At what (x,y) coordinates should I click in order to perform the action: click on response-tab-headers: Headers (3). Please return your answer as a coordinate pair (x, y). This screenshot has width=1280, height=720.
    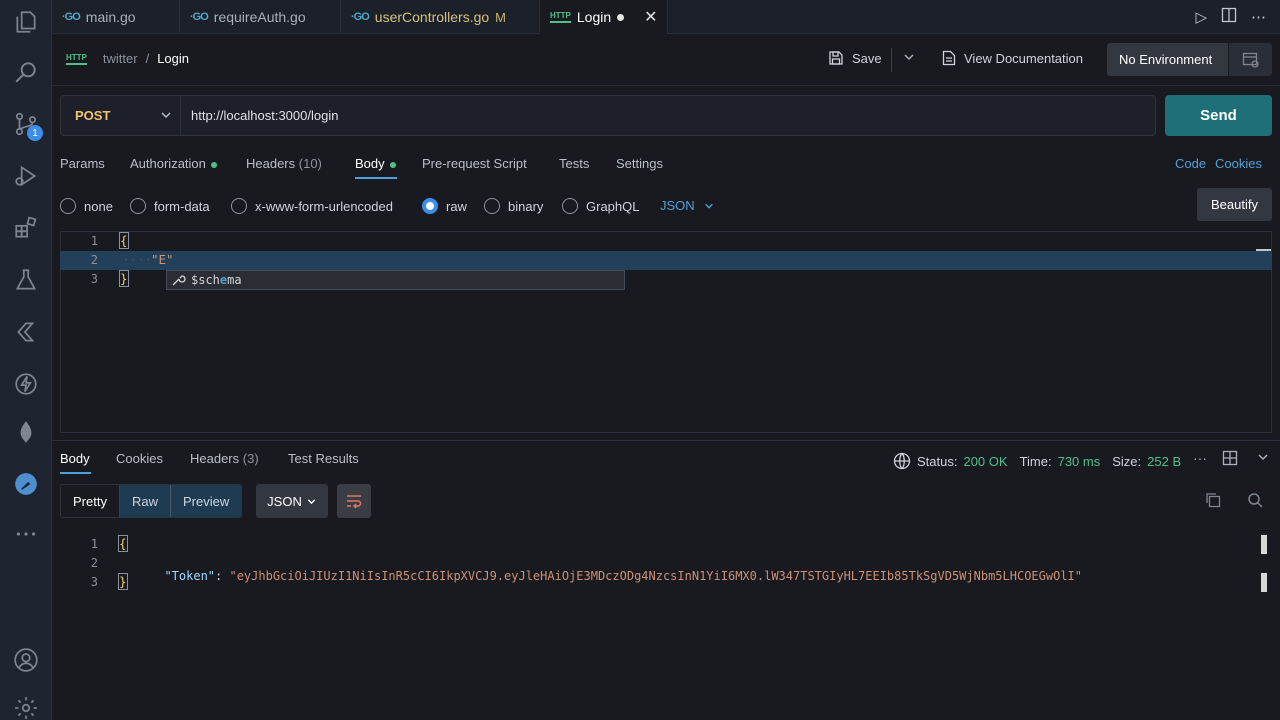
    Looking at the image, I should click on (224, 458).